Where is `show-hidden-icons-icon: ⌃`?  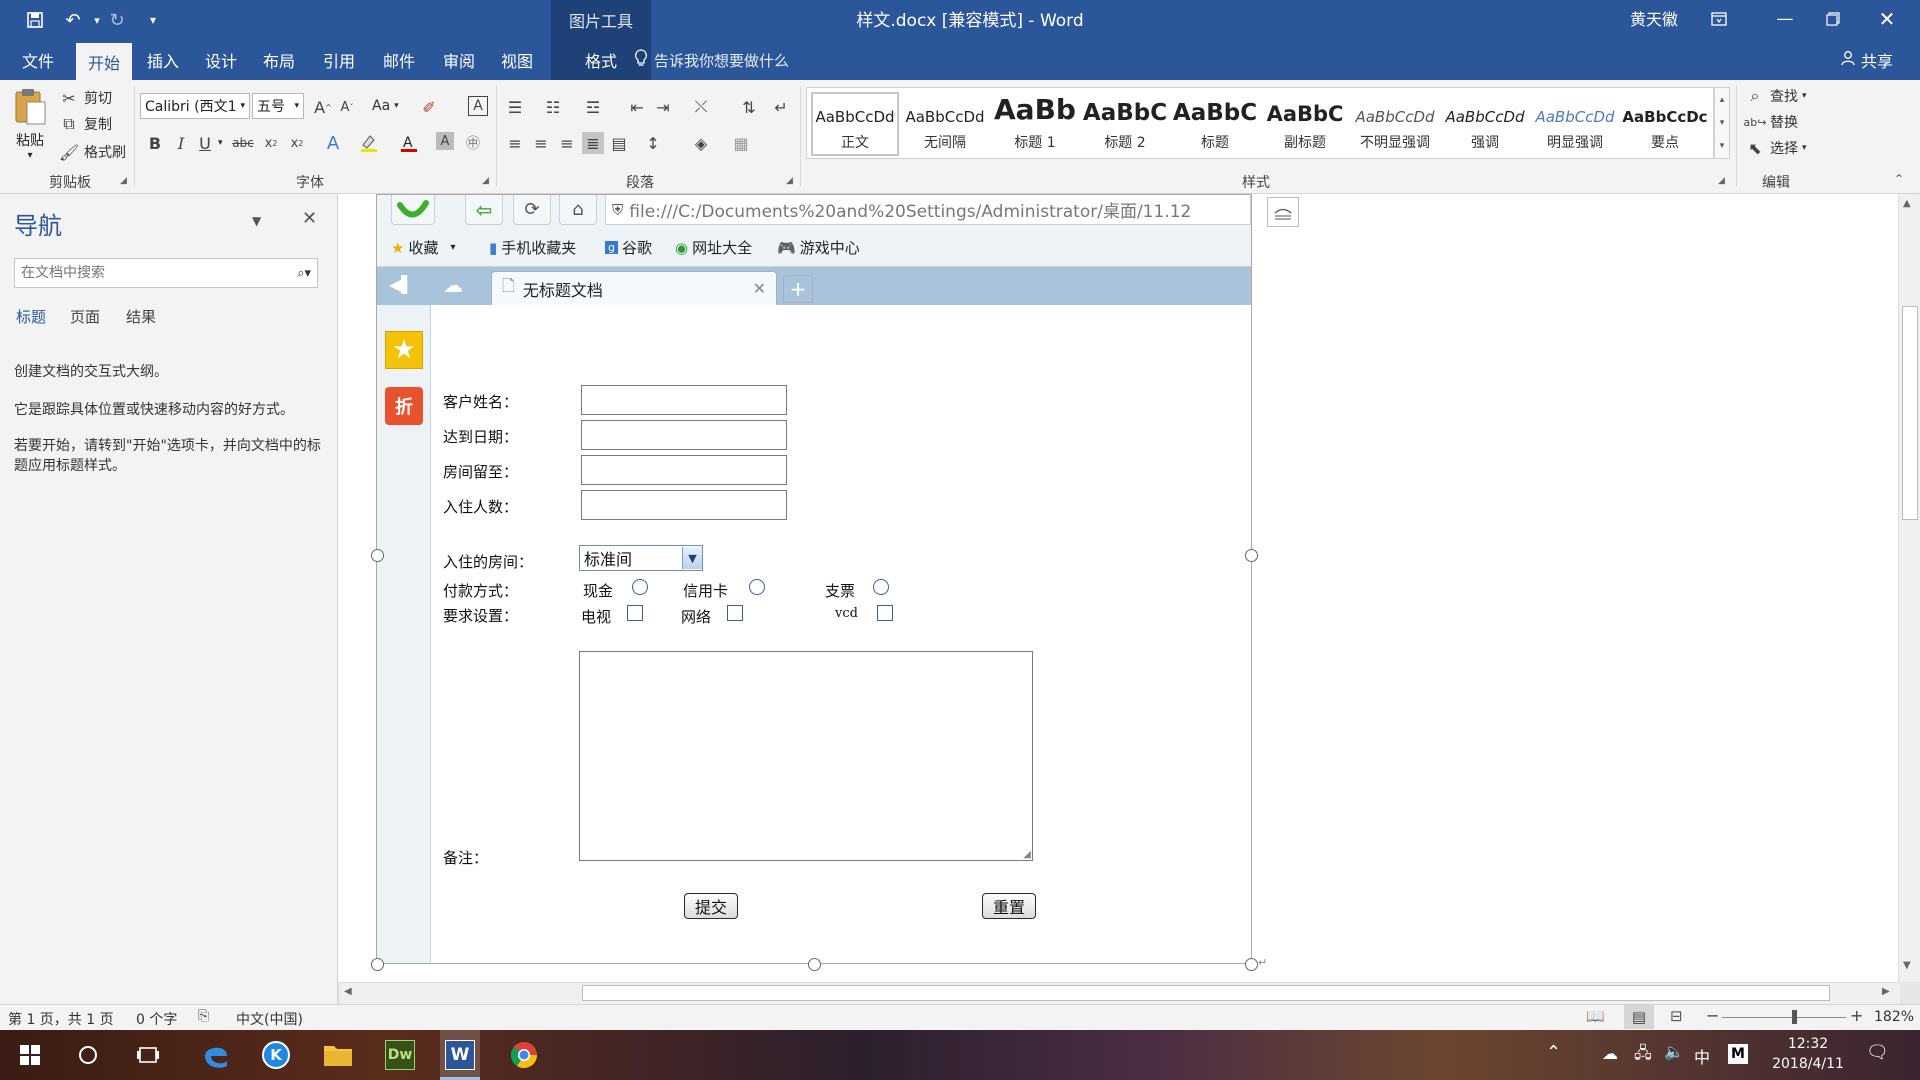
show-hidden-icons-icon: ⌃ is located at coordinates (1553, 1052).